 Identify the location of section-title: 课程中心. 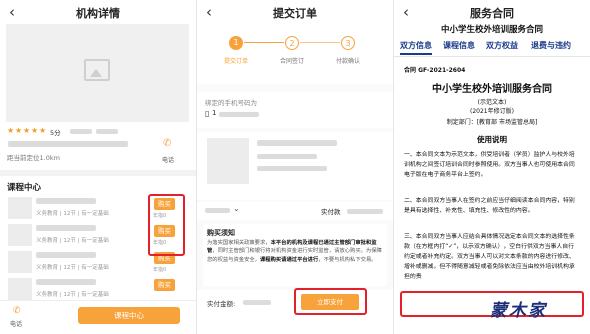
(24, 188).